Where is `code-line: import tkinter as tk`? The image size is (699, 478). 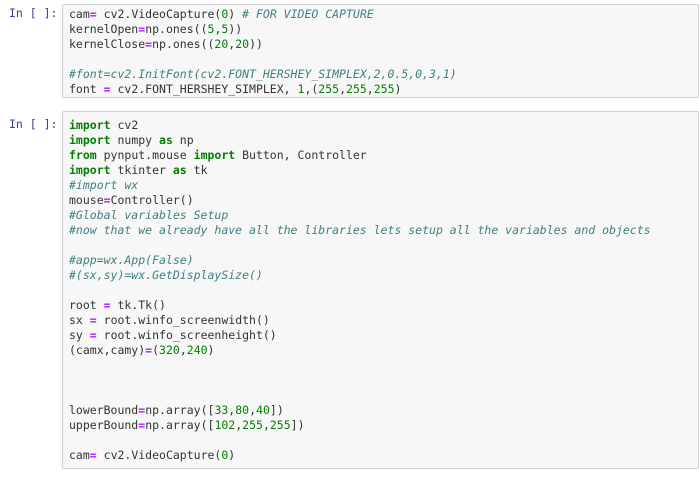
code-line: import tkinter as tk is located at coordinates (138, 170).